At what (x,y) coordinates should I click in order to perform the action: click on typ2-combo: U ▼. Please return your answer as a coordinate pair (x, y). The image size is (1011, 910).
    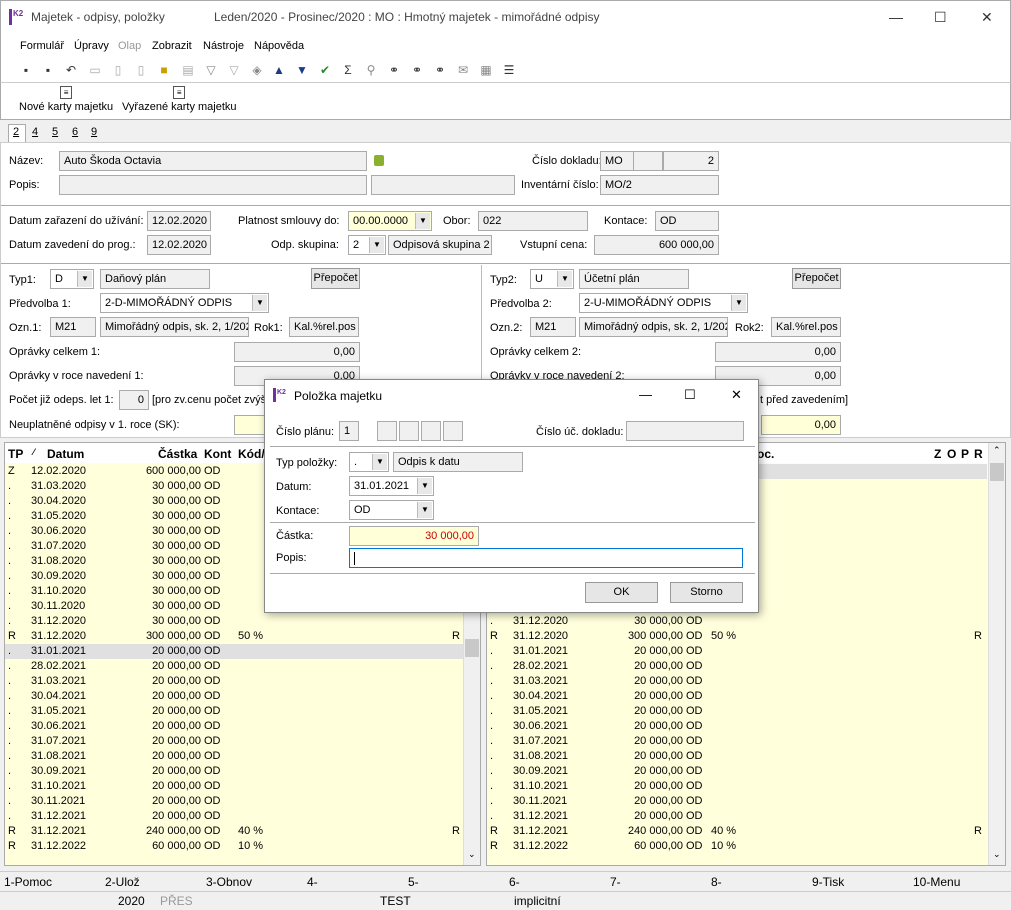
    Looking at the image, I should click on (552, 279).